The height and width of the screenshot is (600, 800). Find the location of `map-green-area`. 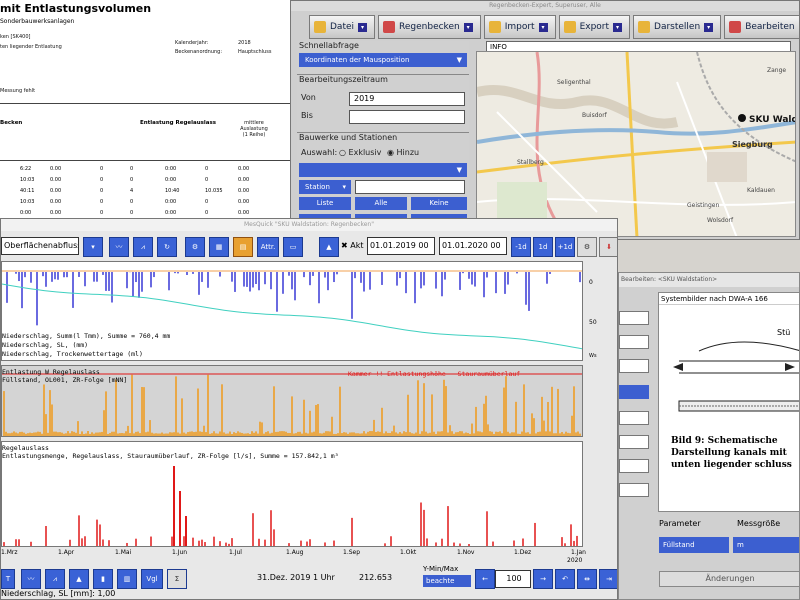

map-green-area is located at coordinates (522, 202).